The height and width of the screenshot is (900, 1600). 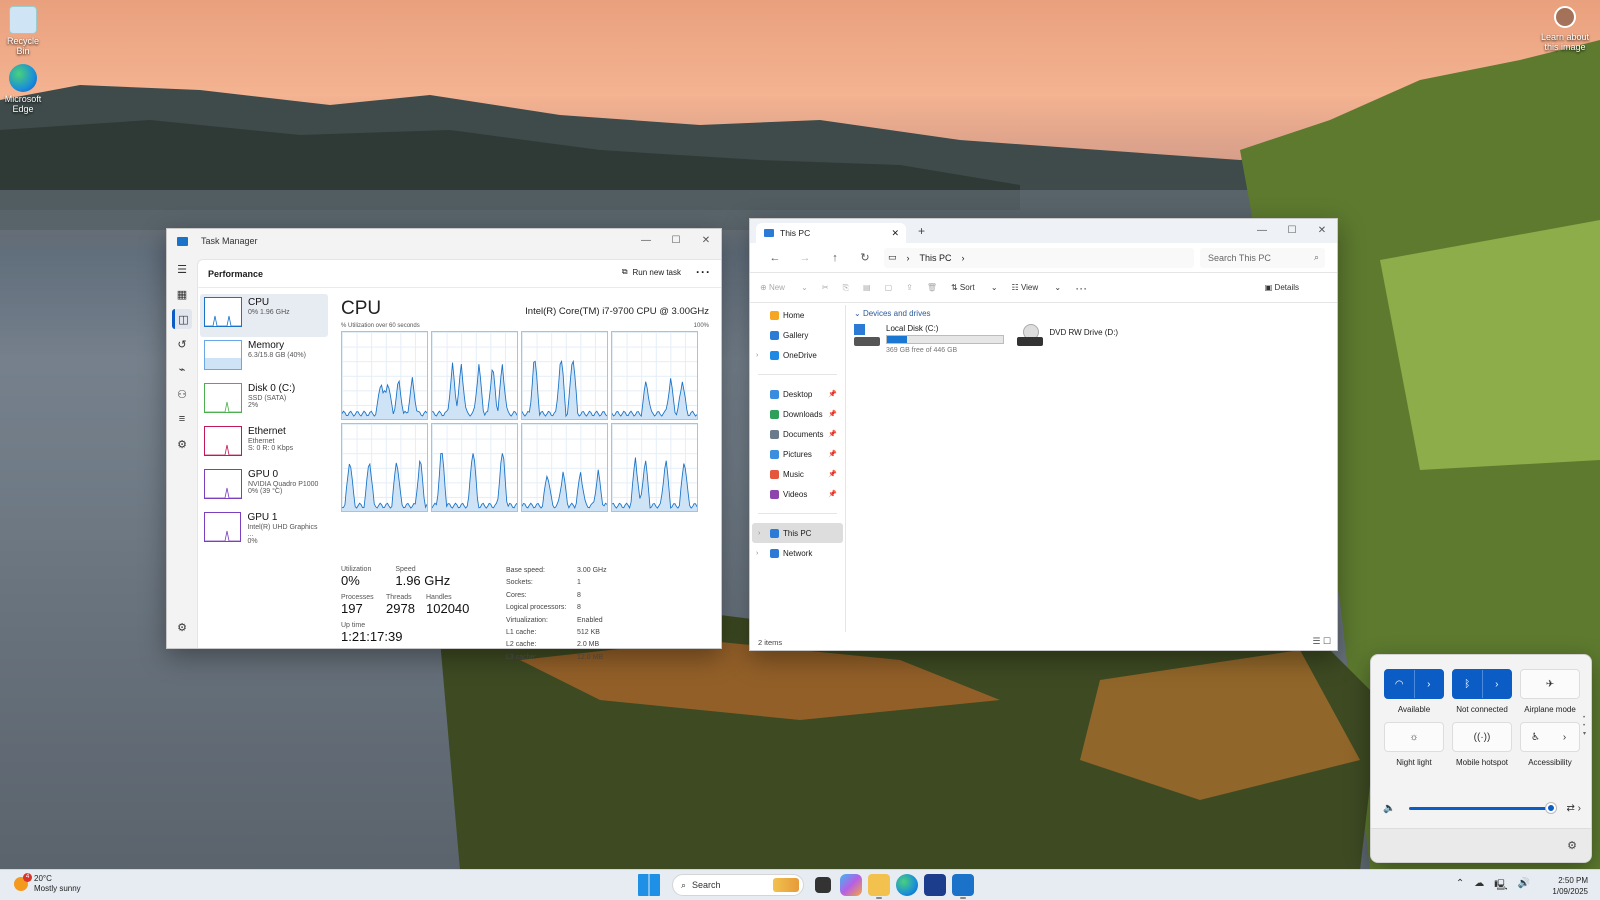 I want to click on resource-item: Ethernet Ethernet S: 0 R: 0 Kbps, so click(x=264, y=444).